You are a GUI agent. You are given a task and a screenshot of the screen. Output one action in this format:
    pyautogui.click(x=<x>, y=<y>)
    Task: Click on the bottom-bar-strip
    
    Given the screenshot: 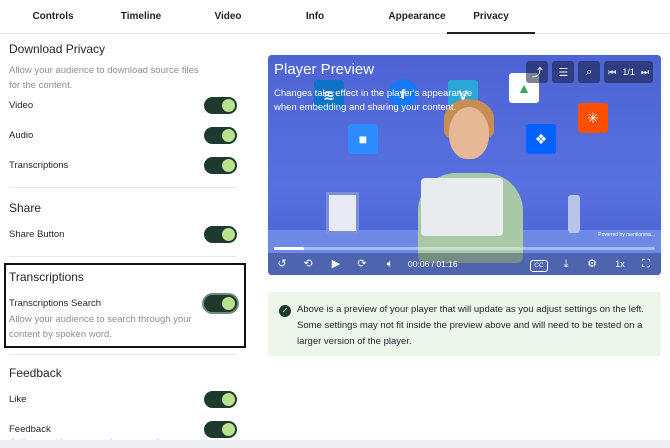 What is the action you would take?
    pyautogui.click(x=335, y=444)
    